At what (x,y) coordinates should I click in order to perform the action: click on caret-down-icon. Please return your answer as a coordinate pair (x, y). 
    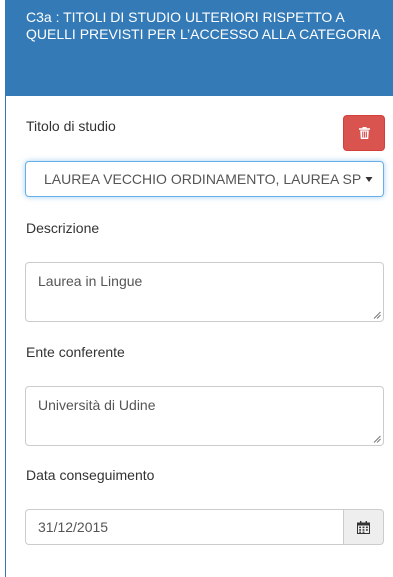
    Looking at the image, I should click on (369, 179).